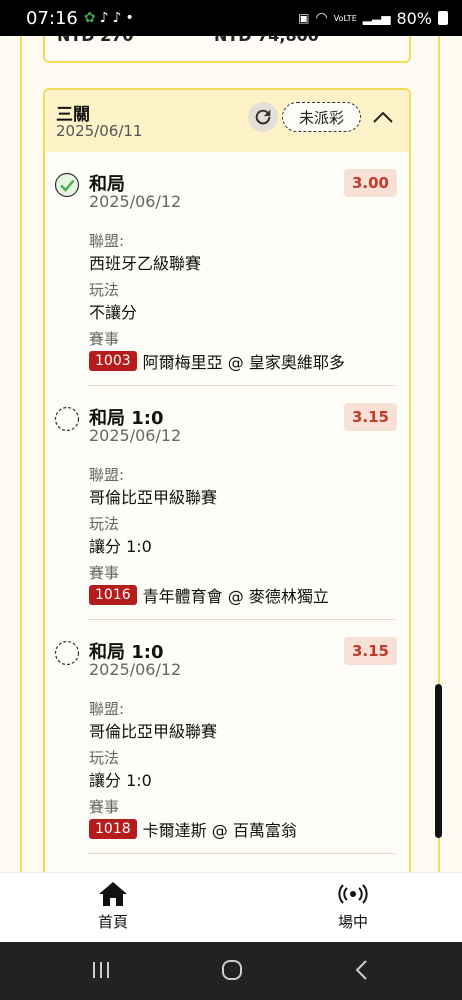  Describe the element at coordinates (113, 361) in the screenshot. I see `match-id-badge: 1003` at that location.